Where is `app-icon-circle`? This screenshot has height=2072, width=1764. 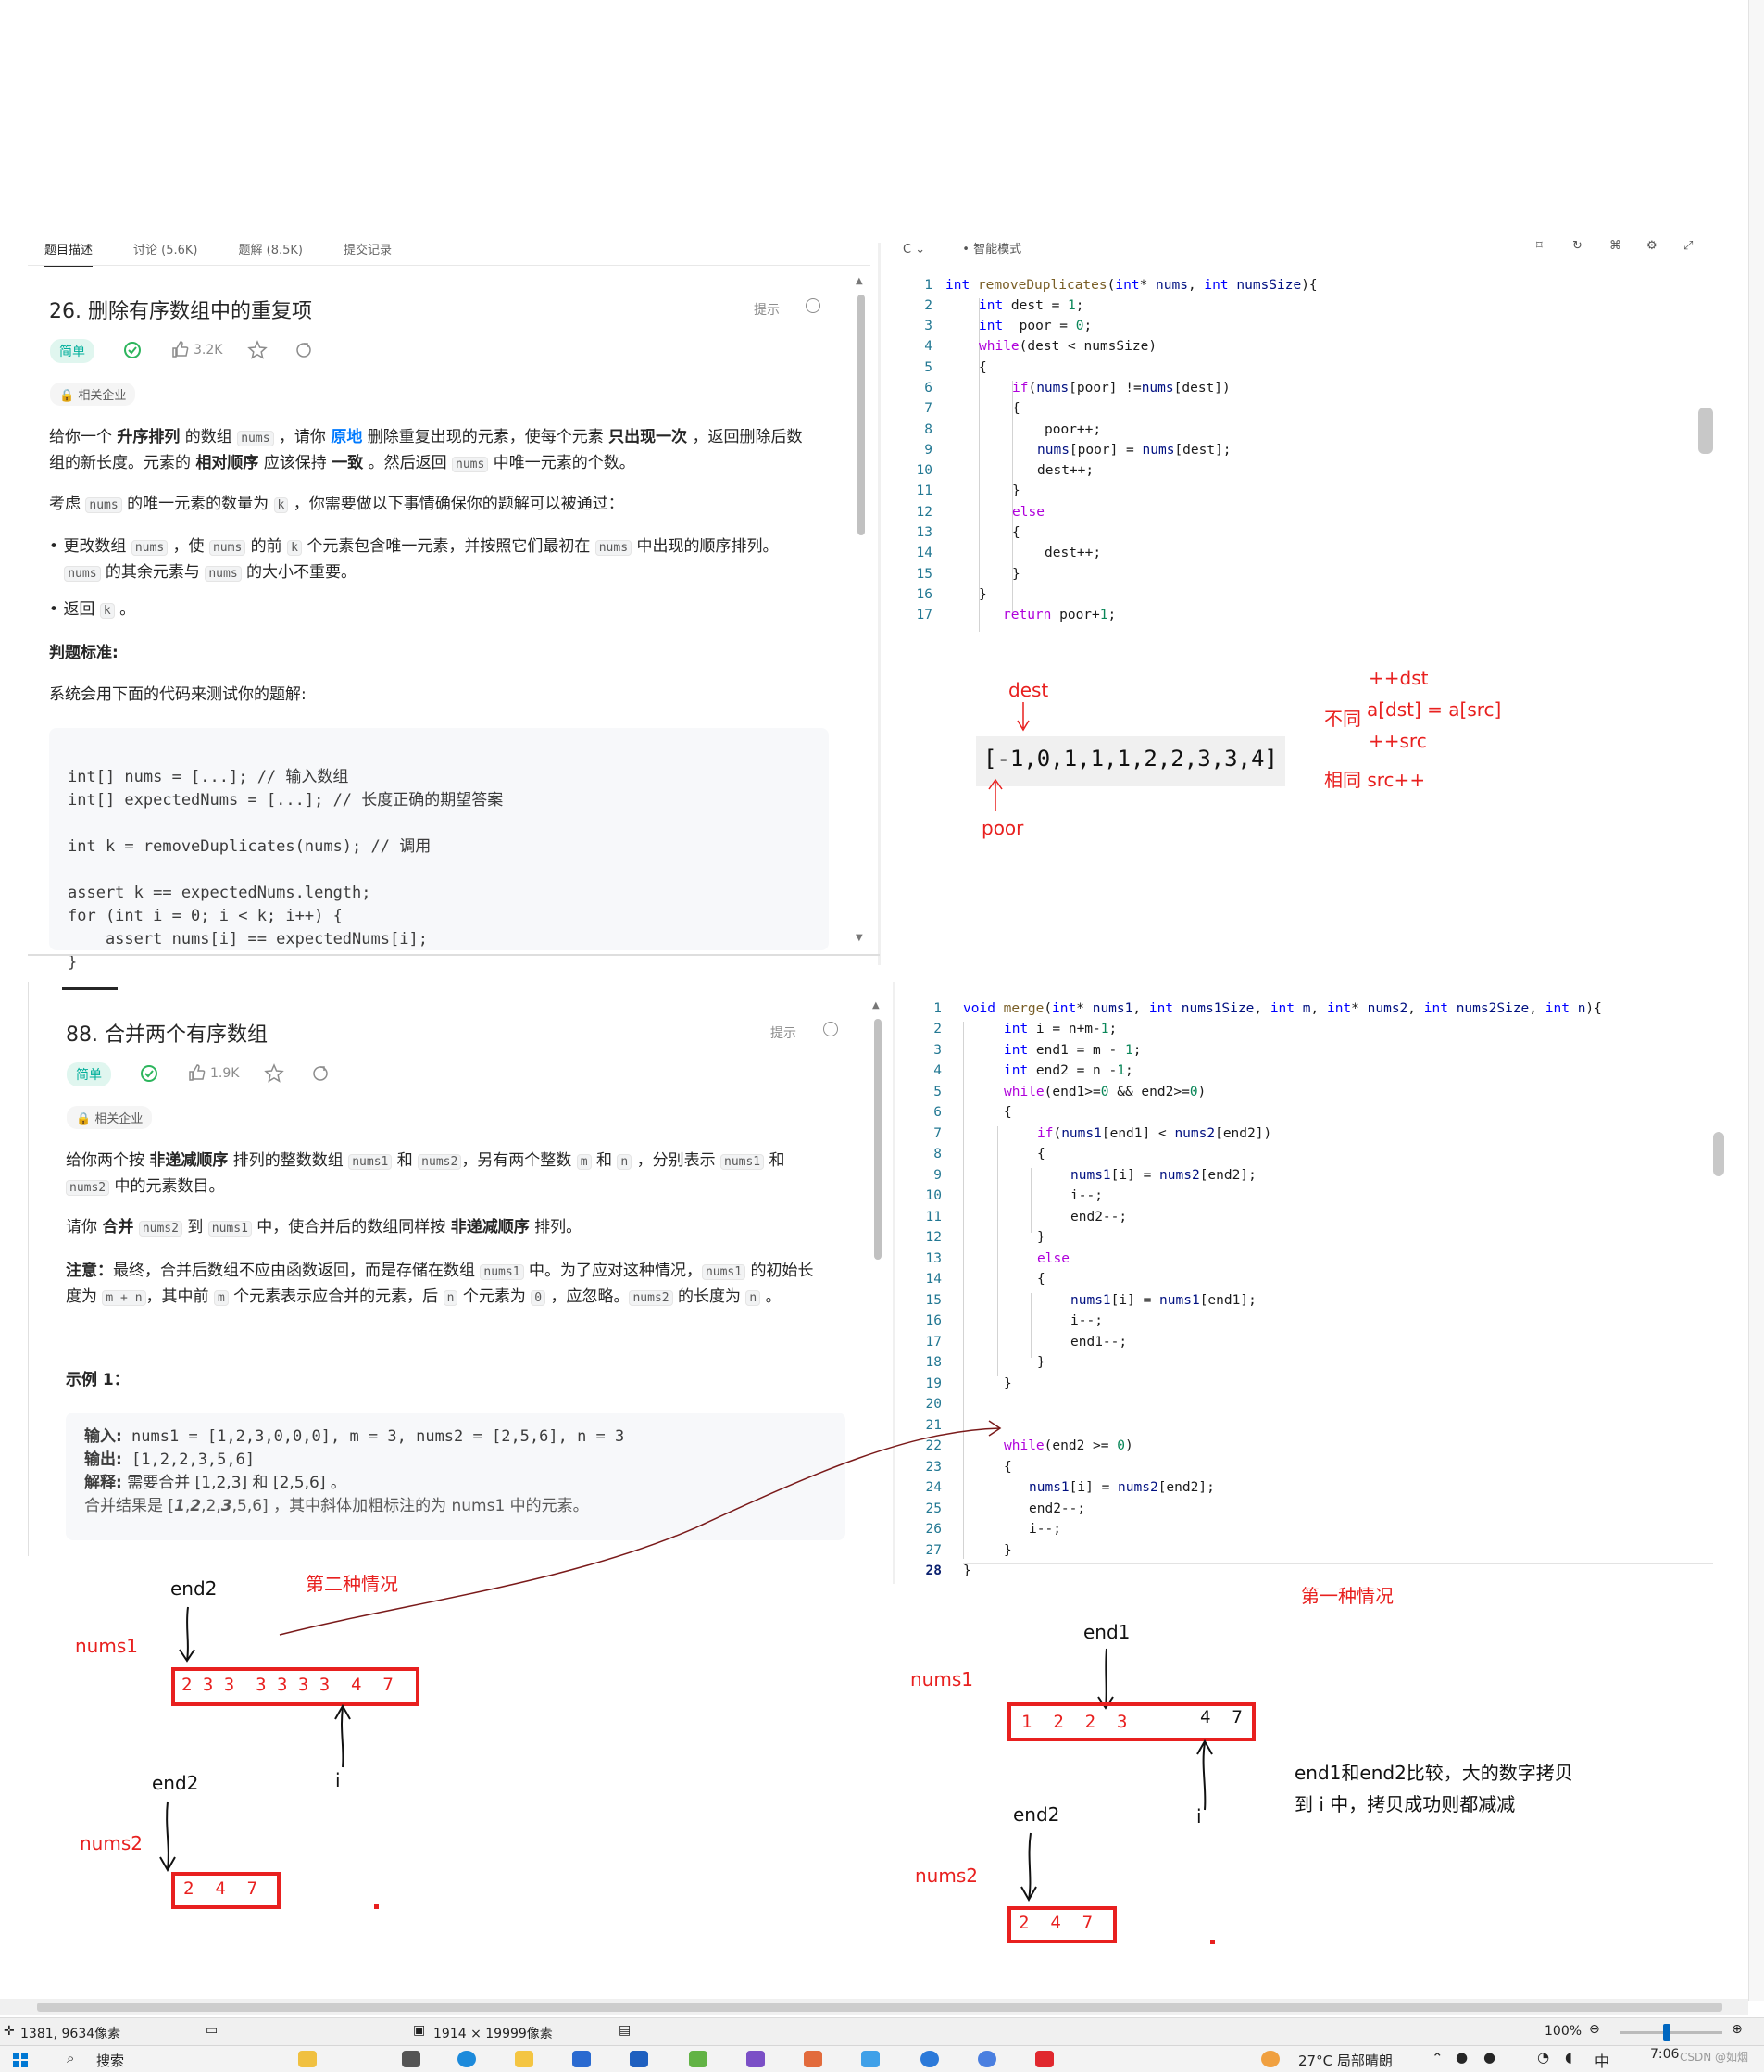
app-icon-circle is located at coordinates (987, 2059).